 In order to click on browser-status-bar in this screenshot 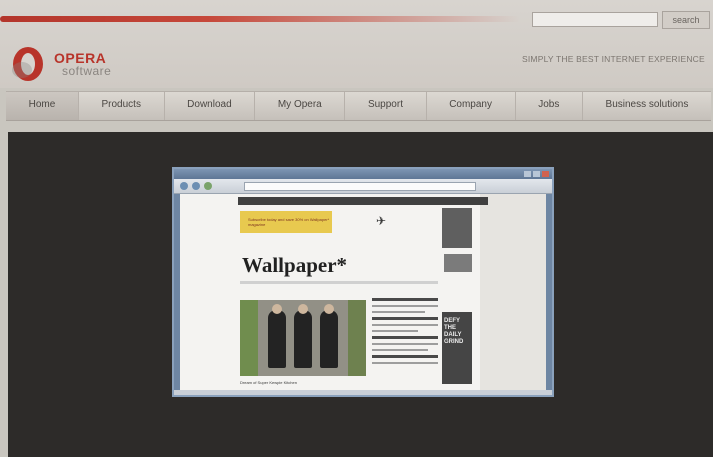, I will do `click(363, 392)`.